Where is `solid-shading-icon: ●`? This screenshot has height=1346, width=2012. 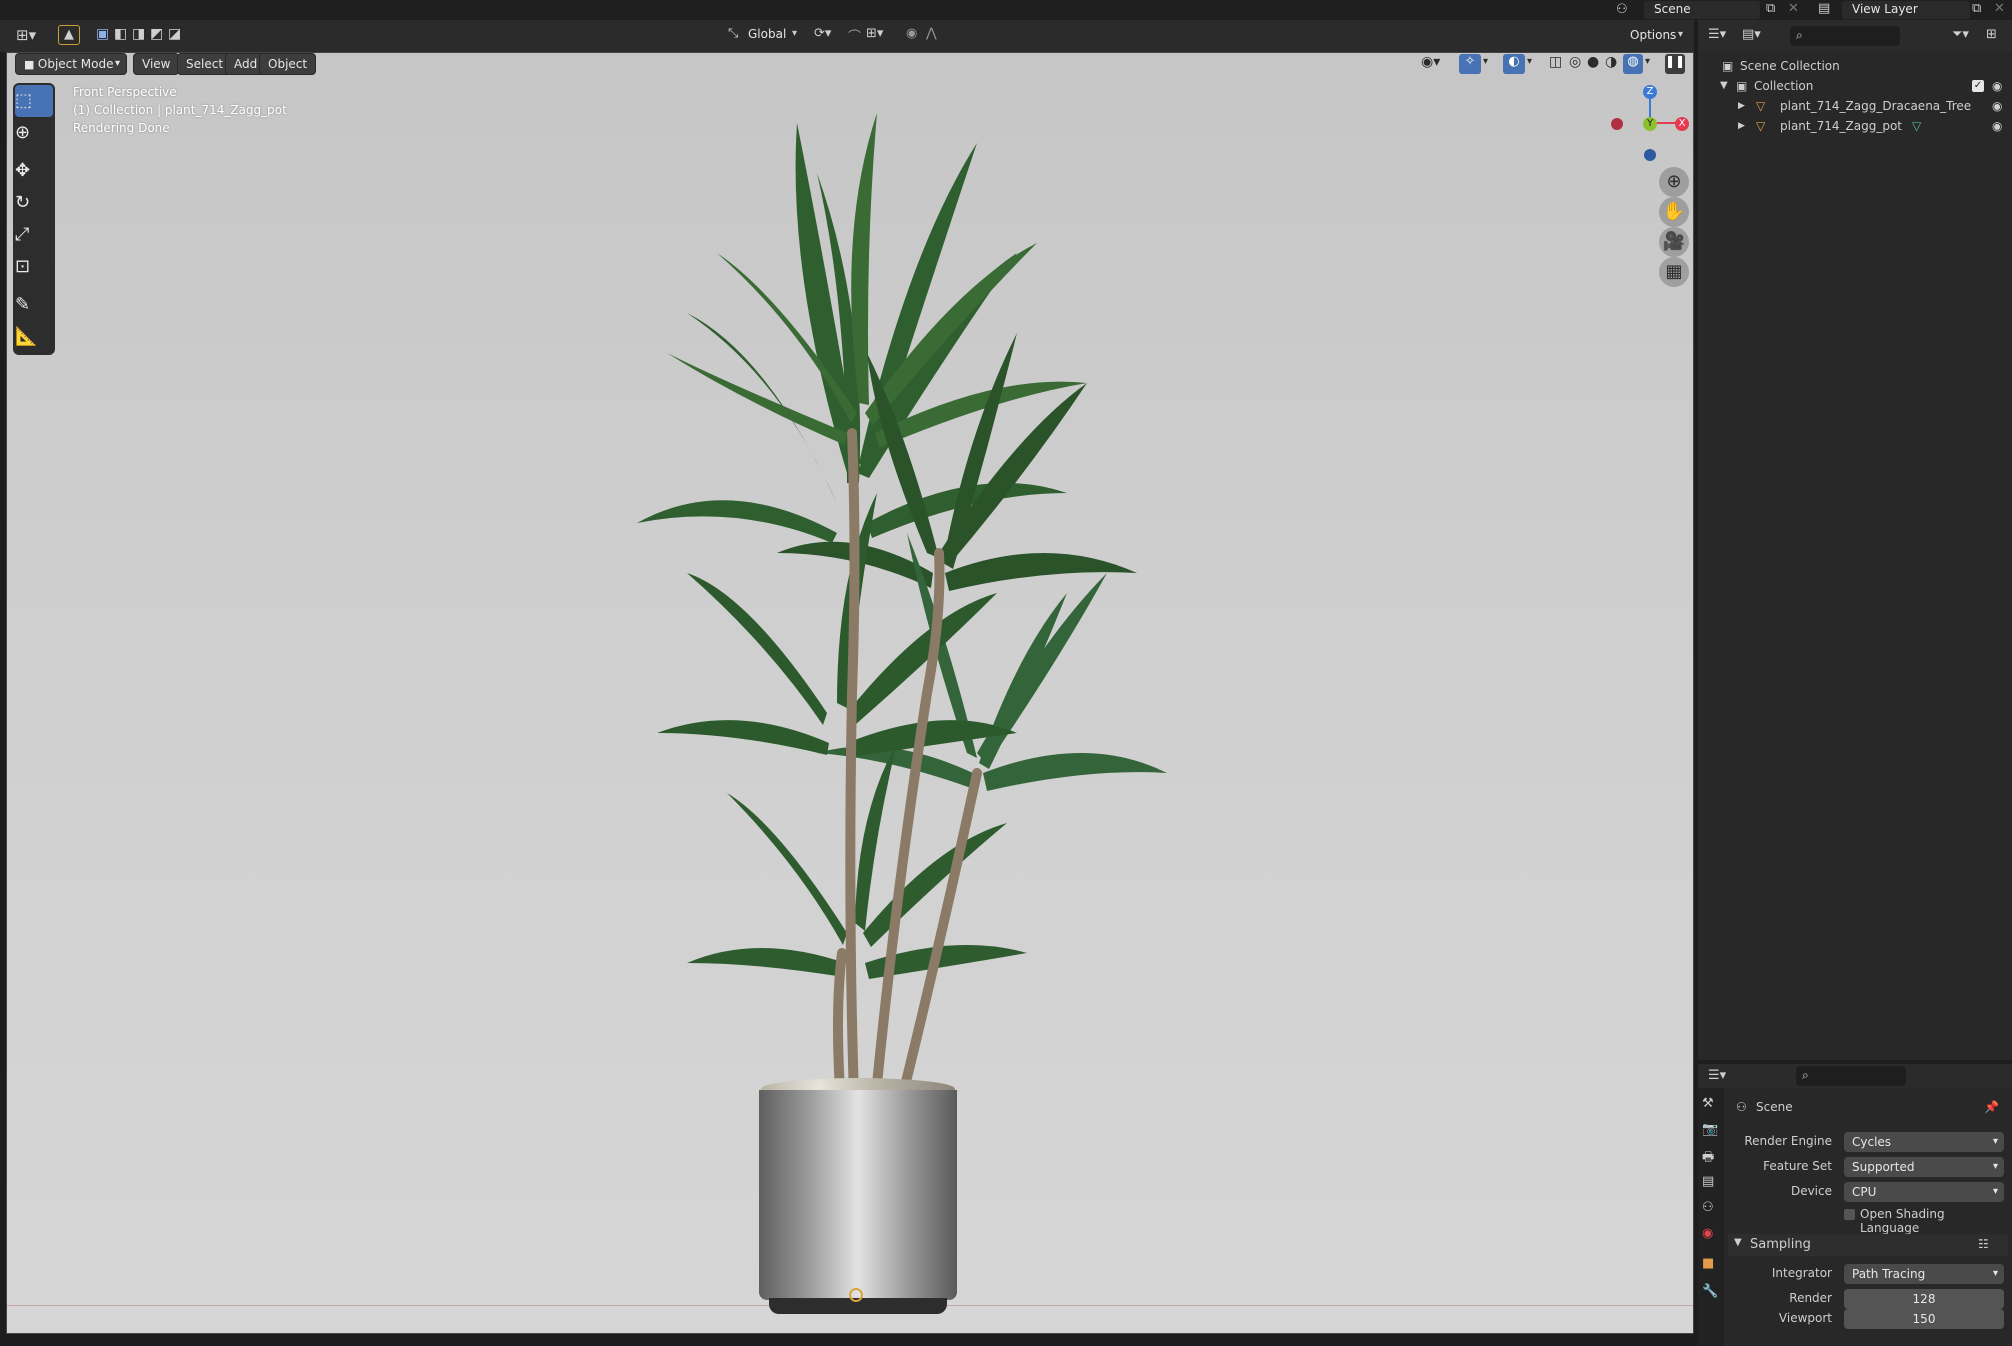
solid-shading-icon: ● is located at coordinates (1593, 62).